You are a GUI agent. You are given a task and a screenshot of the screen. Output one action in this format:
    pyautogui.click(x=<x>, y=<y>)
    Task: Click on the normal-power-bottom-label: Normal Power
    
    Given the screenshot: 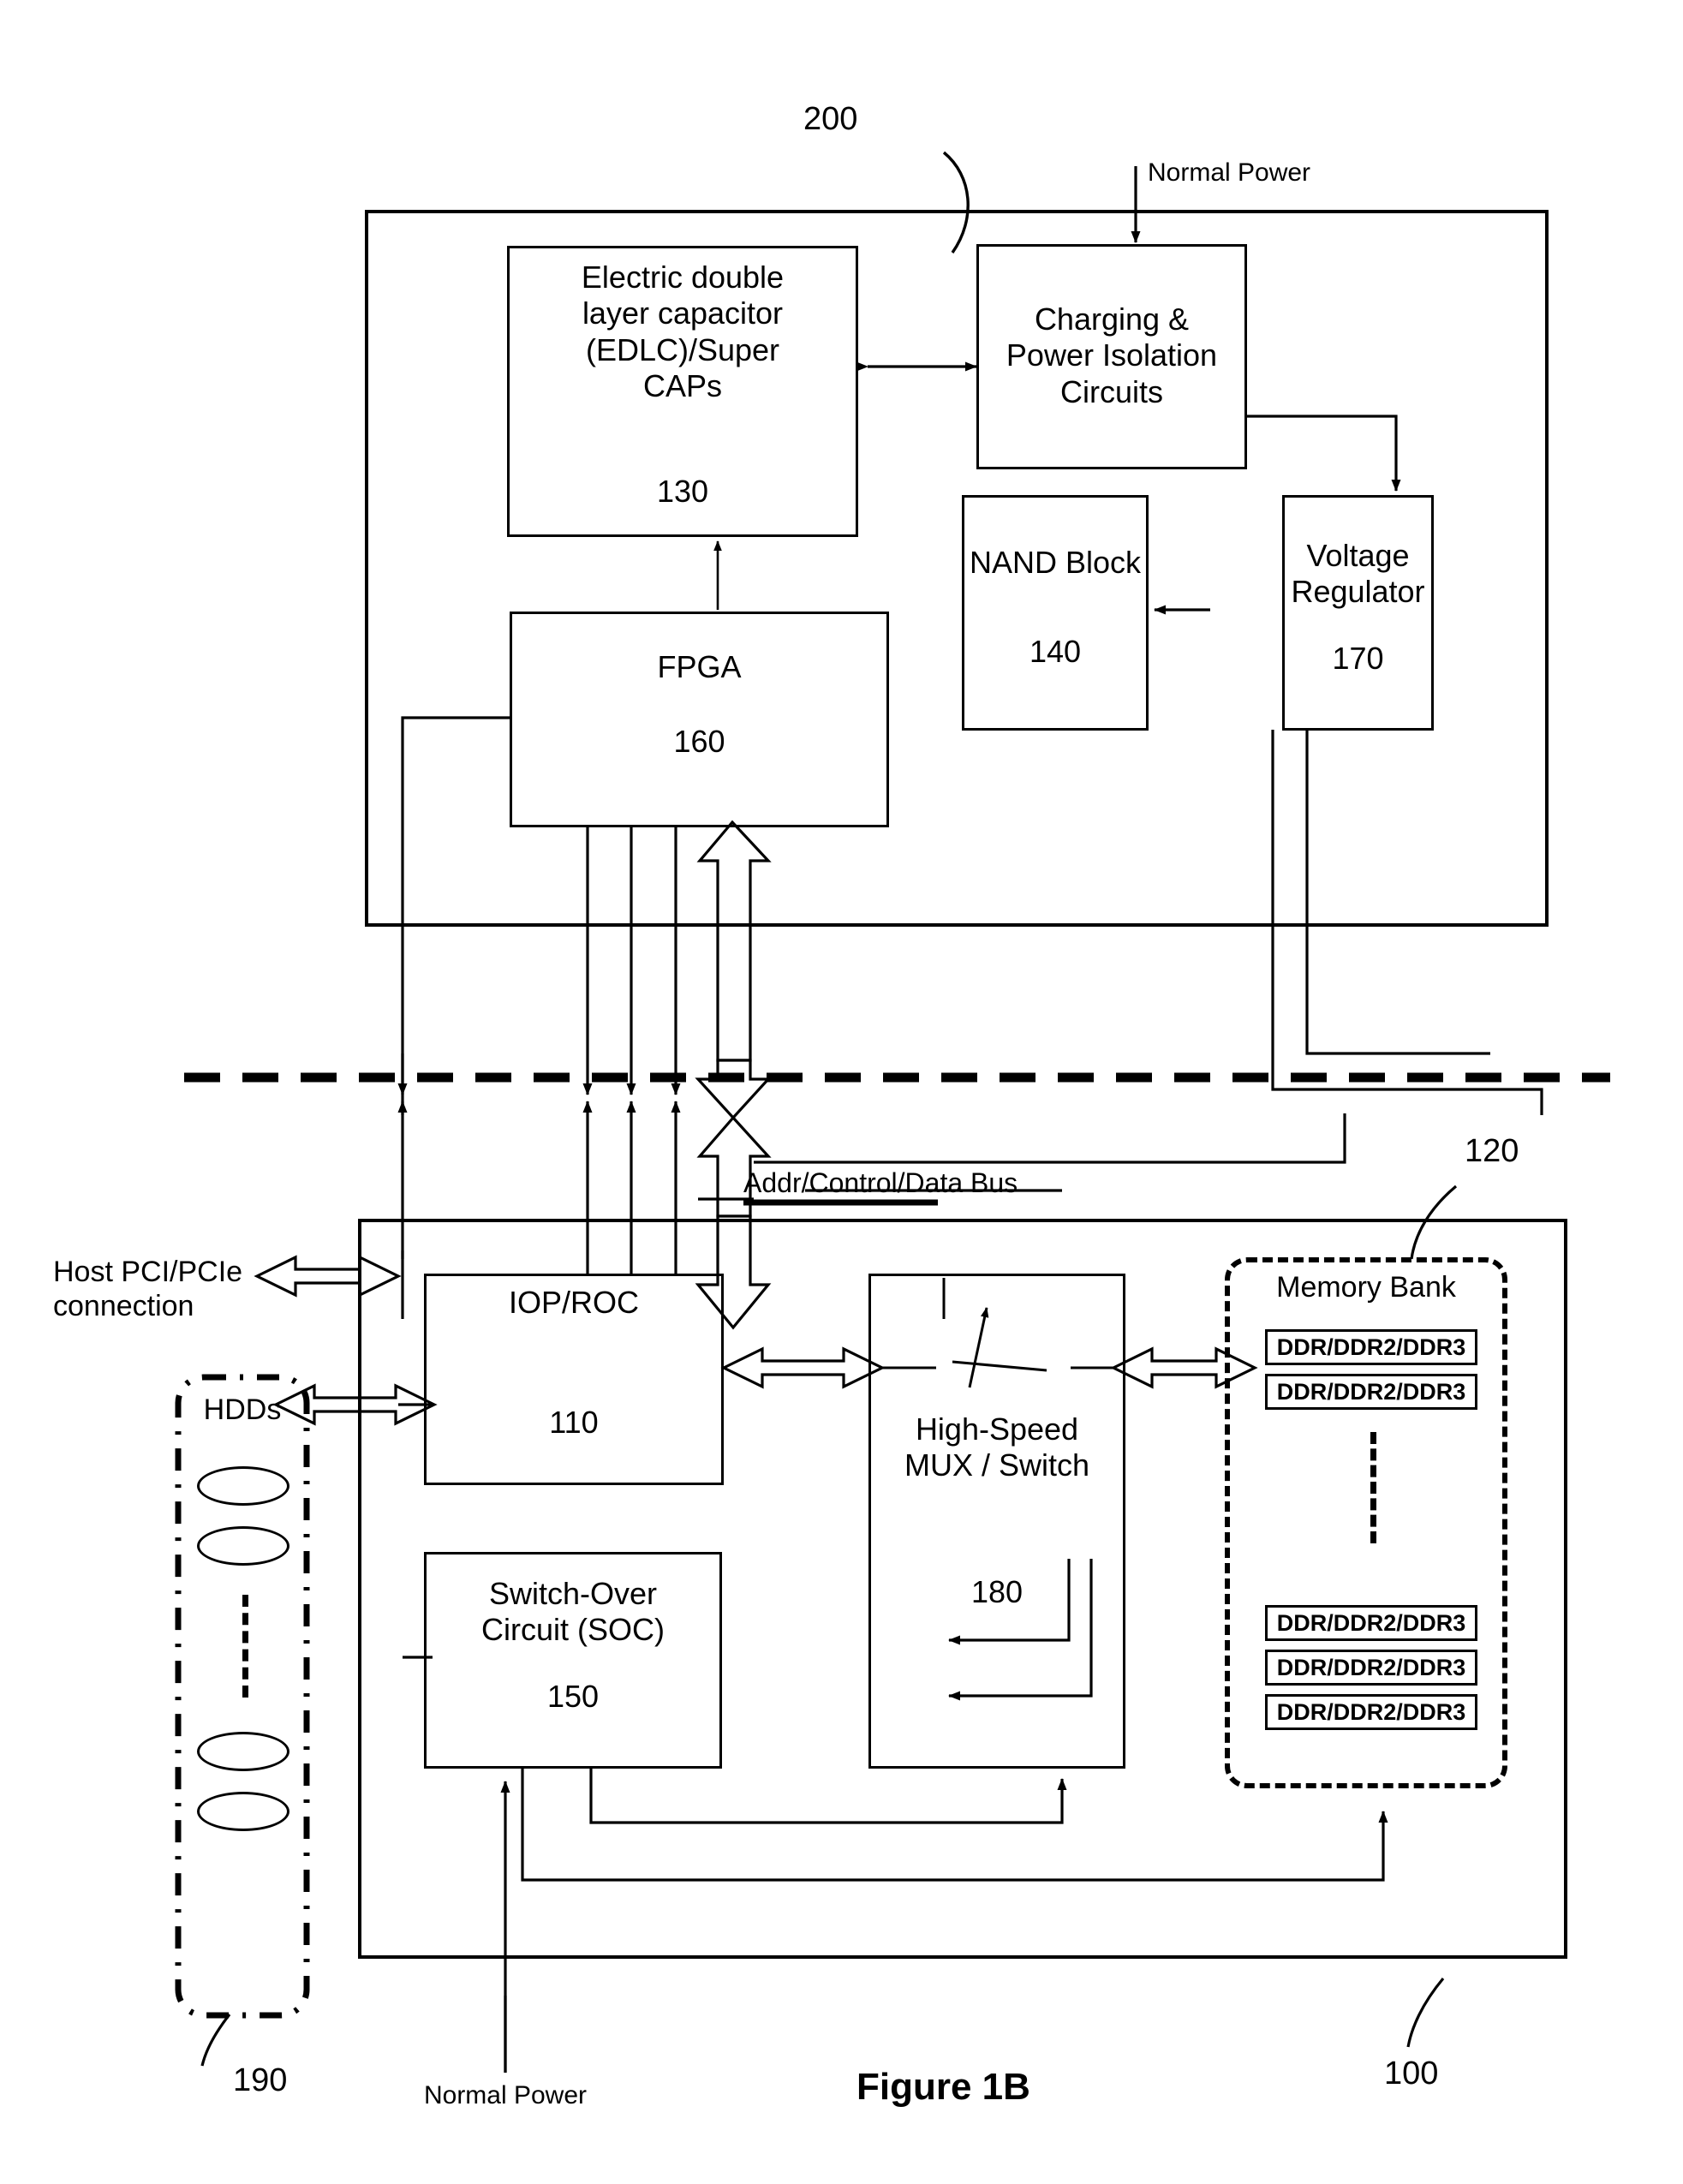 What is the action you would take?
    pyautogui.click(x=505, y=2095)
    